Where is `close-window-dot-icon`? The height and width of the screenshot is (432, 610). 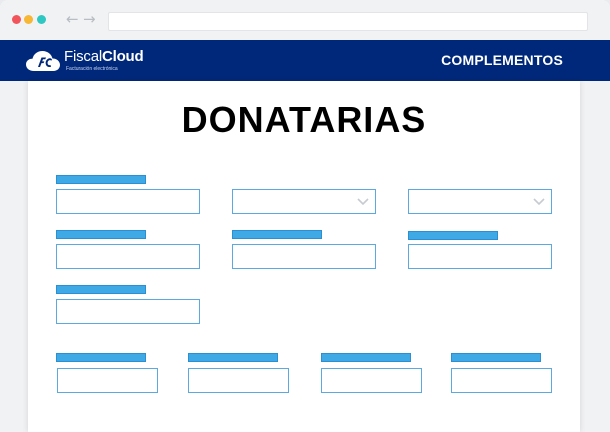 close-window-dot-icon is located at coordinates (16, 19).